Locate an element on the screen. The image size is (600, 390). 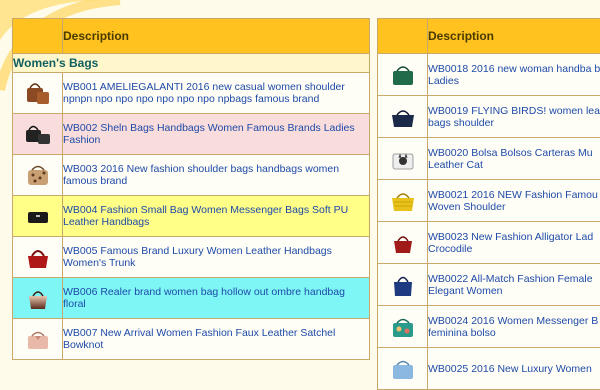
leopard-bag-icon is located at coordinates (38, 175).